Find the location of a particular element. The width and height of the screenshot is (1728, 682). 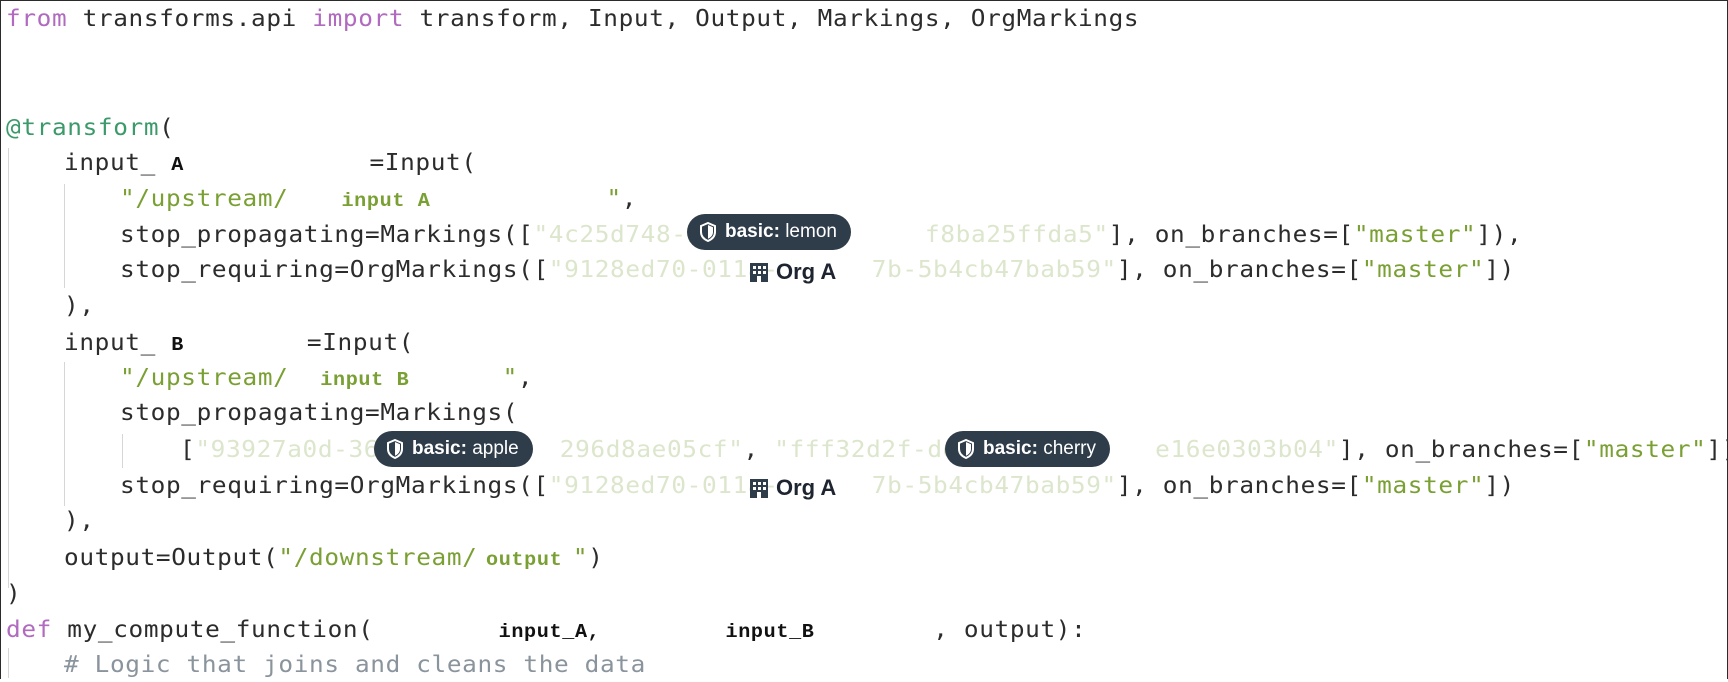

params: , output): is located at coordinates (1010, 630).